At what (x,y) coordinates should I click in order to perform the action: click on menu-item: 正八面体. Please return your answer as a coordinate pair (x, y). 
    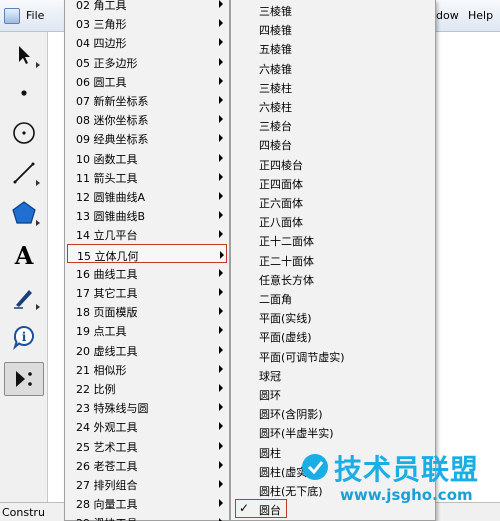
    Looking at the image, I should click on (333, 220).